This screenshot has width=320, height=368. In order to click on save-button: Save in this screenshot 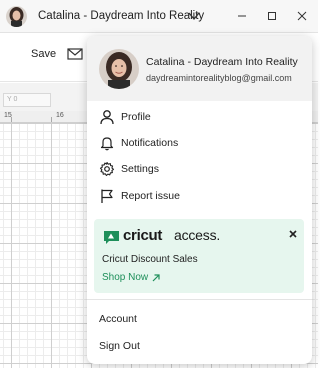, I will do `click(43, 54)`.